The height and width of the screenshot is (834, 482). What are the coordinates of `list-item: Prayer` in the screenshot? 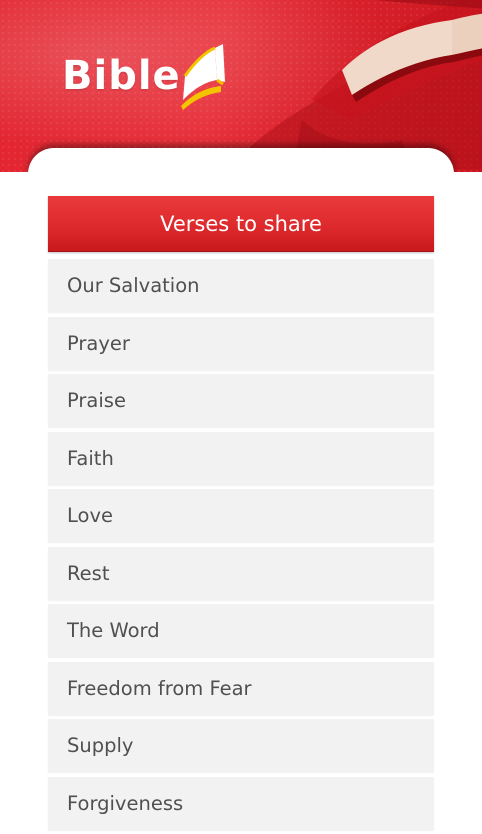 It's located at (241, 343).